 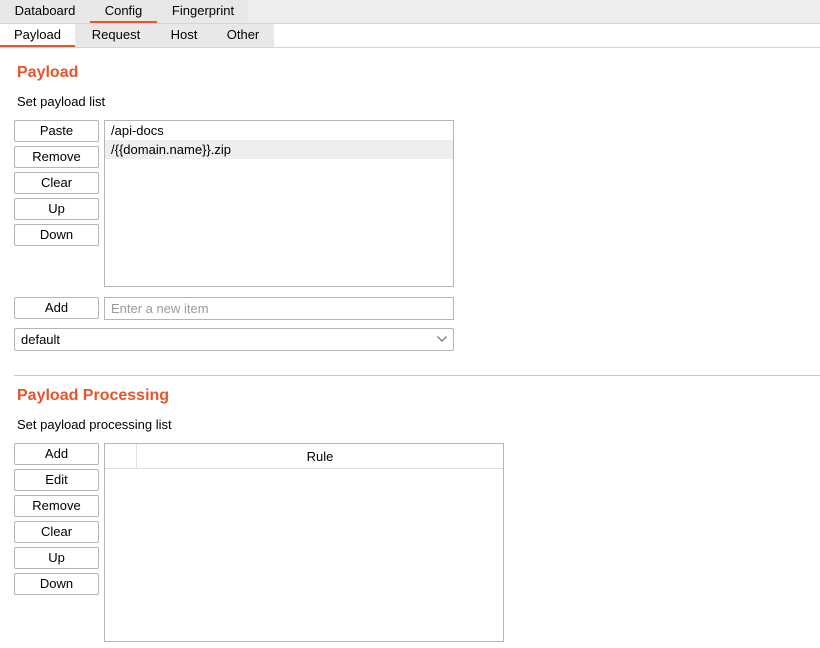 I want to click on payload-clear-button: Clear, so click(x=56, y=183).